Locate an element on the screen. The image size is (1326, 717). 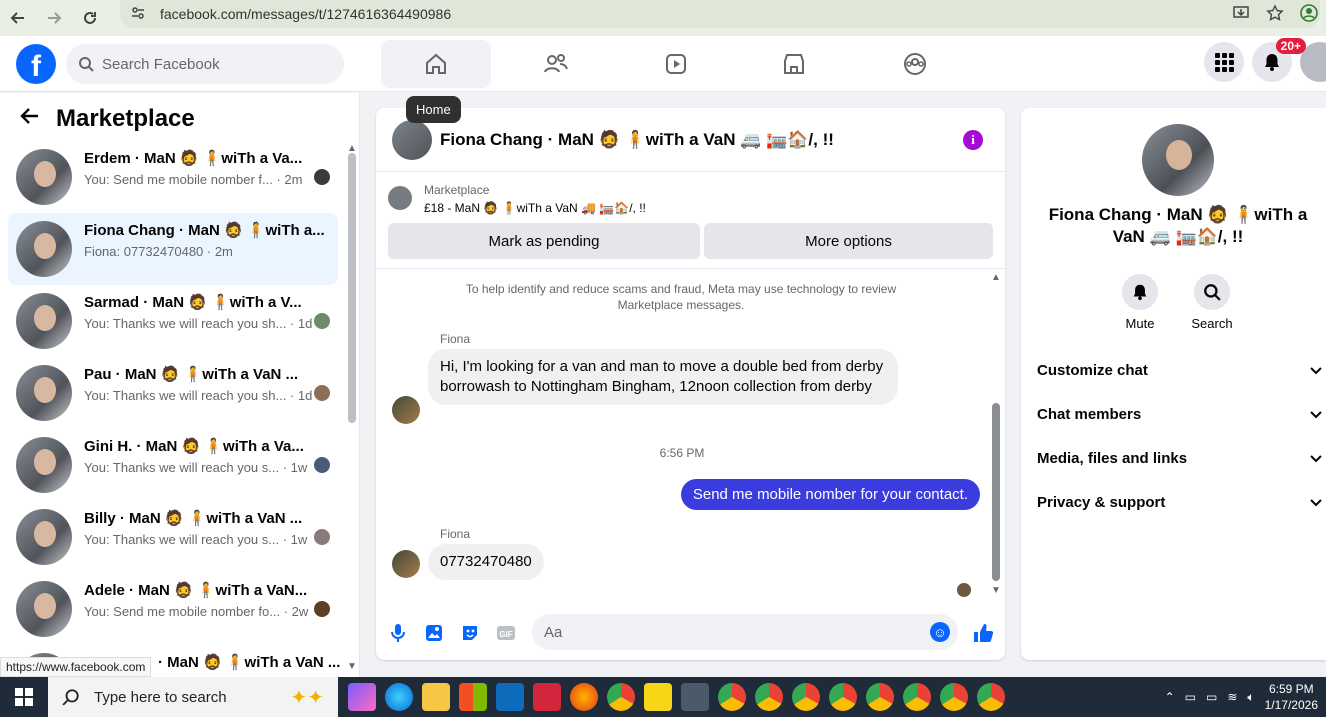
photo-icon is located at coordinates (434, 633).